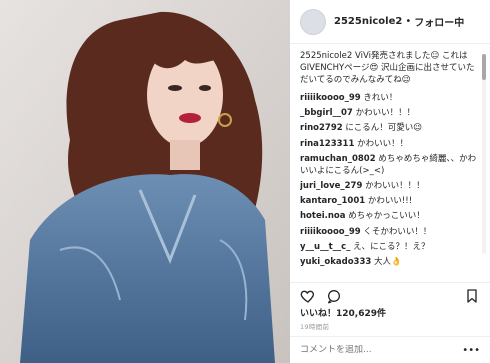  What do you see at coordinates (308, 296) in the screenshot?
I see `heart-outline-icon` at bounding box center [308, 296].